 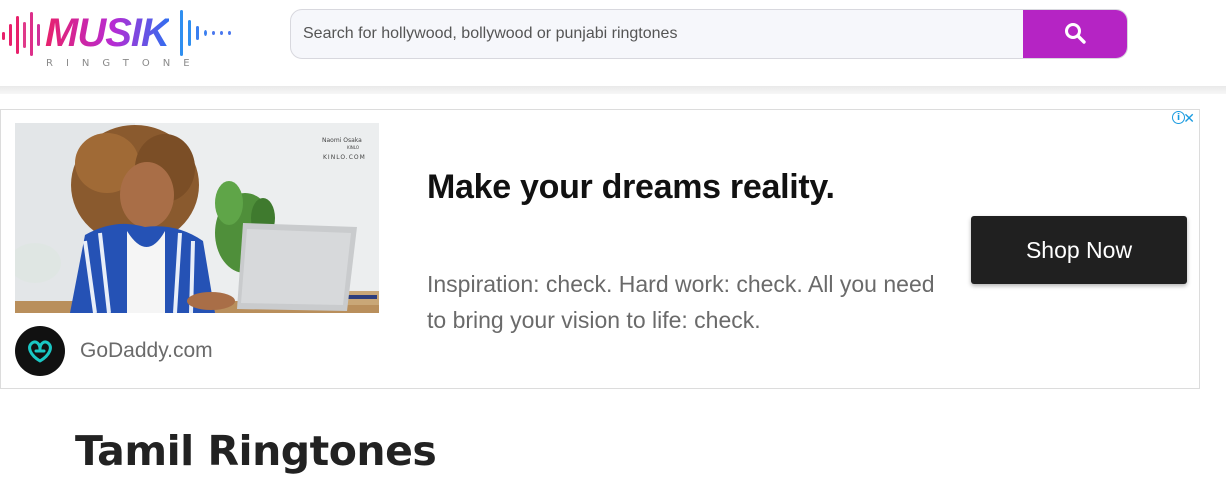 What do you see at coordinates (1189, 119) in the screenshot?
I see `ad-close-icon: ✕` at bounding box center [1189, 119].